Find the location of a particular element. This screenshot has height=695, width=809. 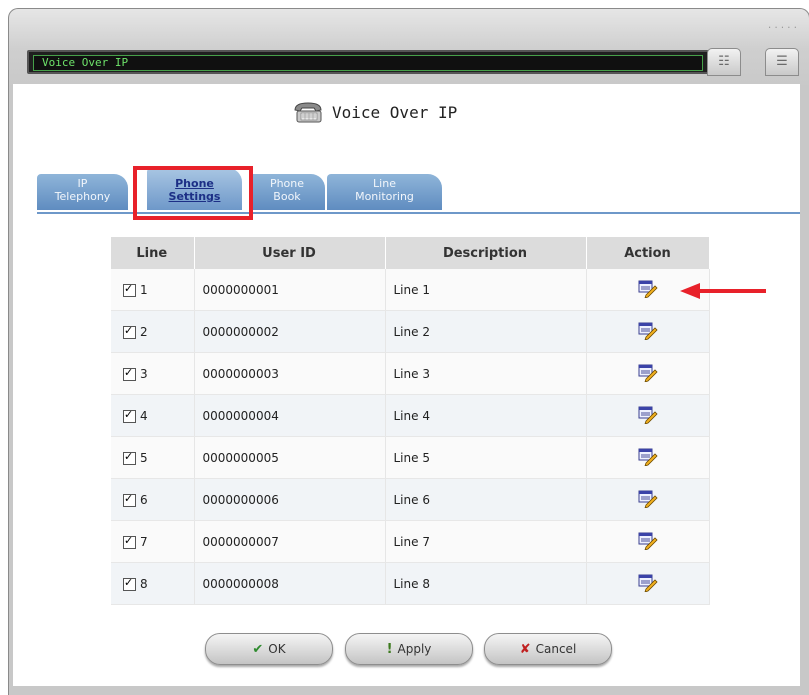

tab-label-line1: IP is located at coordinates (82, 183).